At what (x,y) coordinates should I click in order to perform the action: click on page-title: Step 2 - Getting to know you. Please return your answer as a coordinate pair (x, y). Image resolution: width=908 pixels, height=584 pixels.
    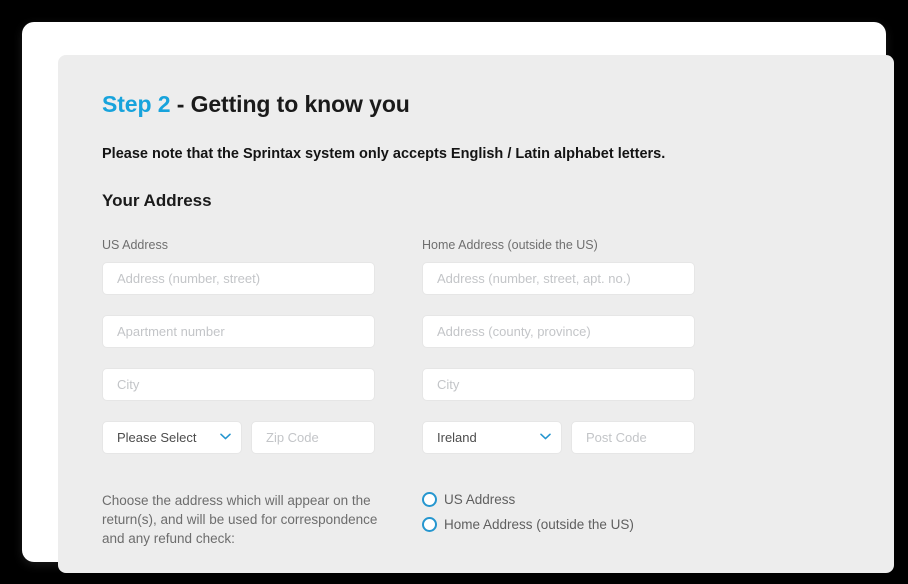
    Looking at the image, I should click on (476, 104).